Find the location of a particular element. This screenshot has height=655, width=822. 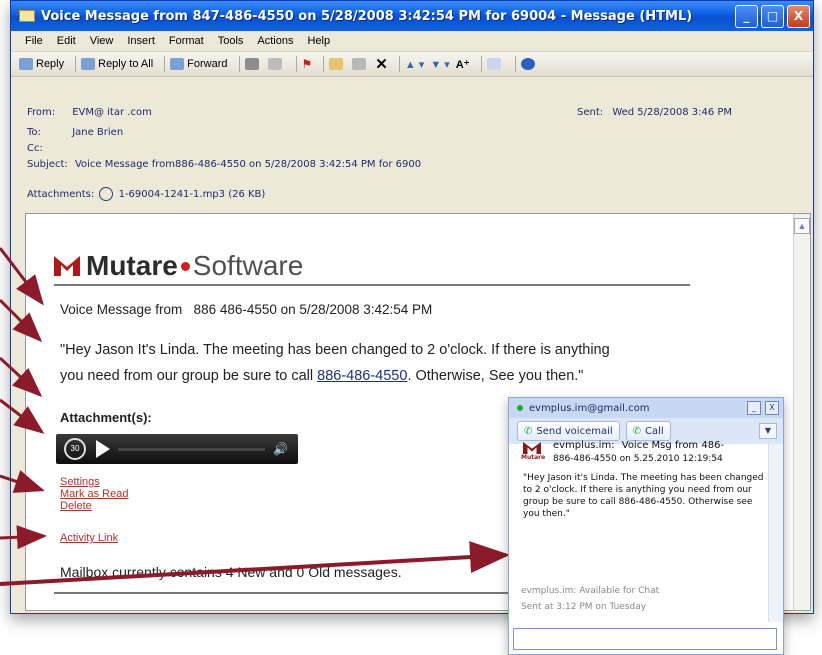

chat-title-bar: evmplus.im@gmail.com _ X is located at coordinates (646, 408).